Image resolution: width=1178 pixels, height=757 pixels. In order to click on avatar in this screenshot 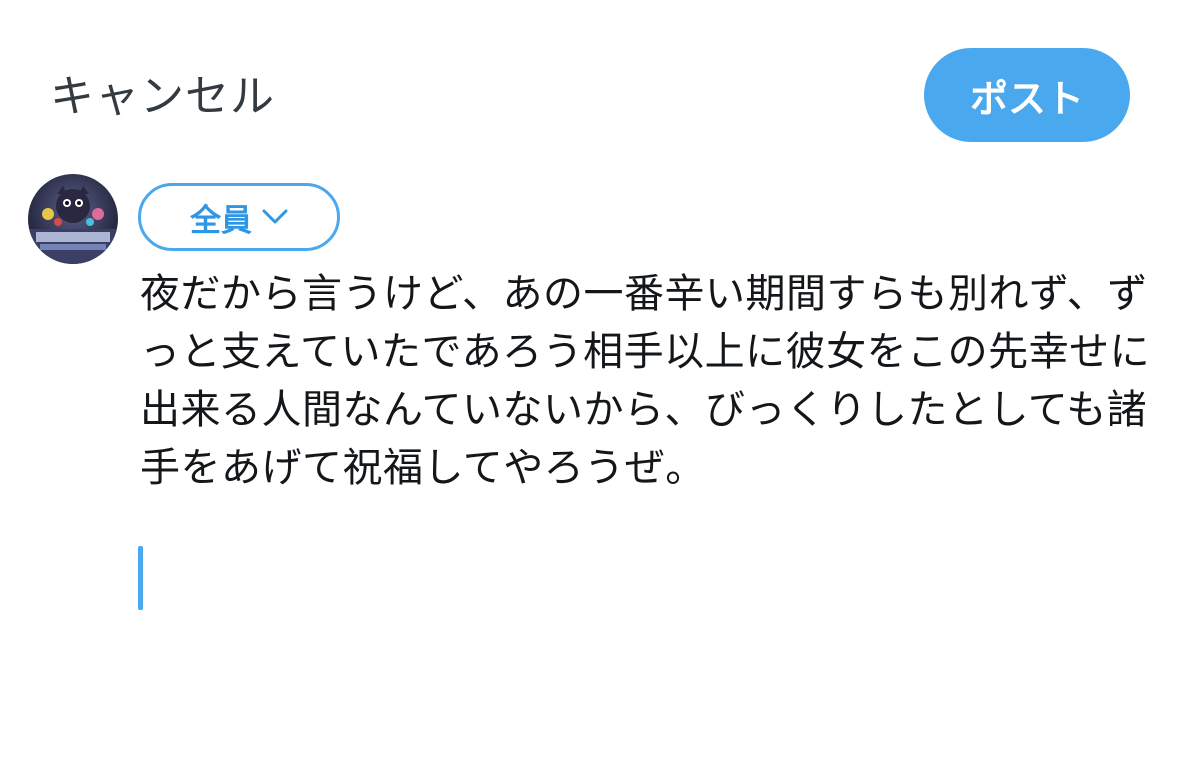, I will do `click(73, 219)`.